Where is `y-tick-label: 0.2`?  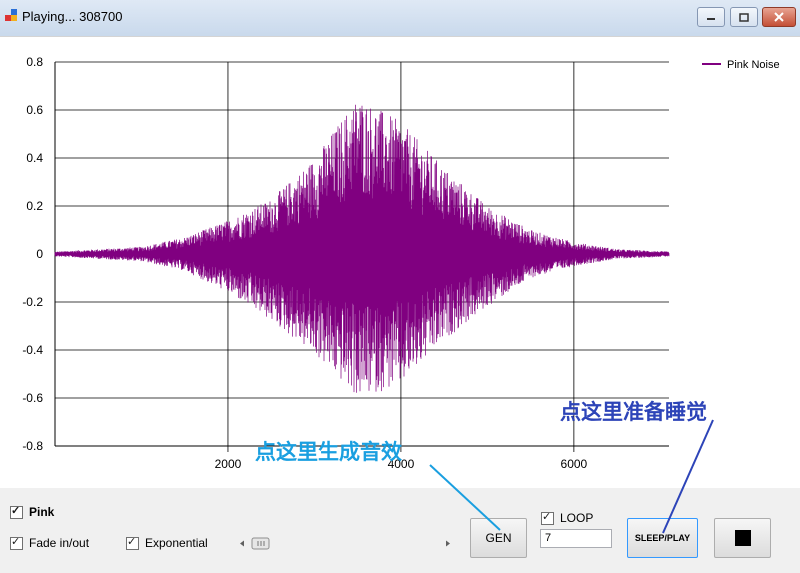
y-tick-label: 0.2 is located at coordinates (34, 206).